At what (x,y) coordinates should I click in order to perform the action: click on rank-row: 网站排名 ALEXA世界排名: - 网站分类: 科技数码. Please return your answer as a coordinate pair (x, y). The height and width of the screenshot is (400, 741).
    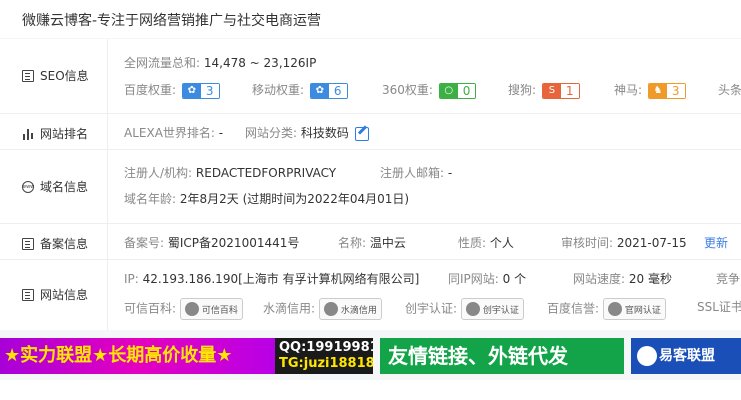
    Looking at the image, I should click on (370, 131).